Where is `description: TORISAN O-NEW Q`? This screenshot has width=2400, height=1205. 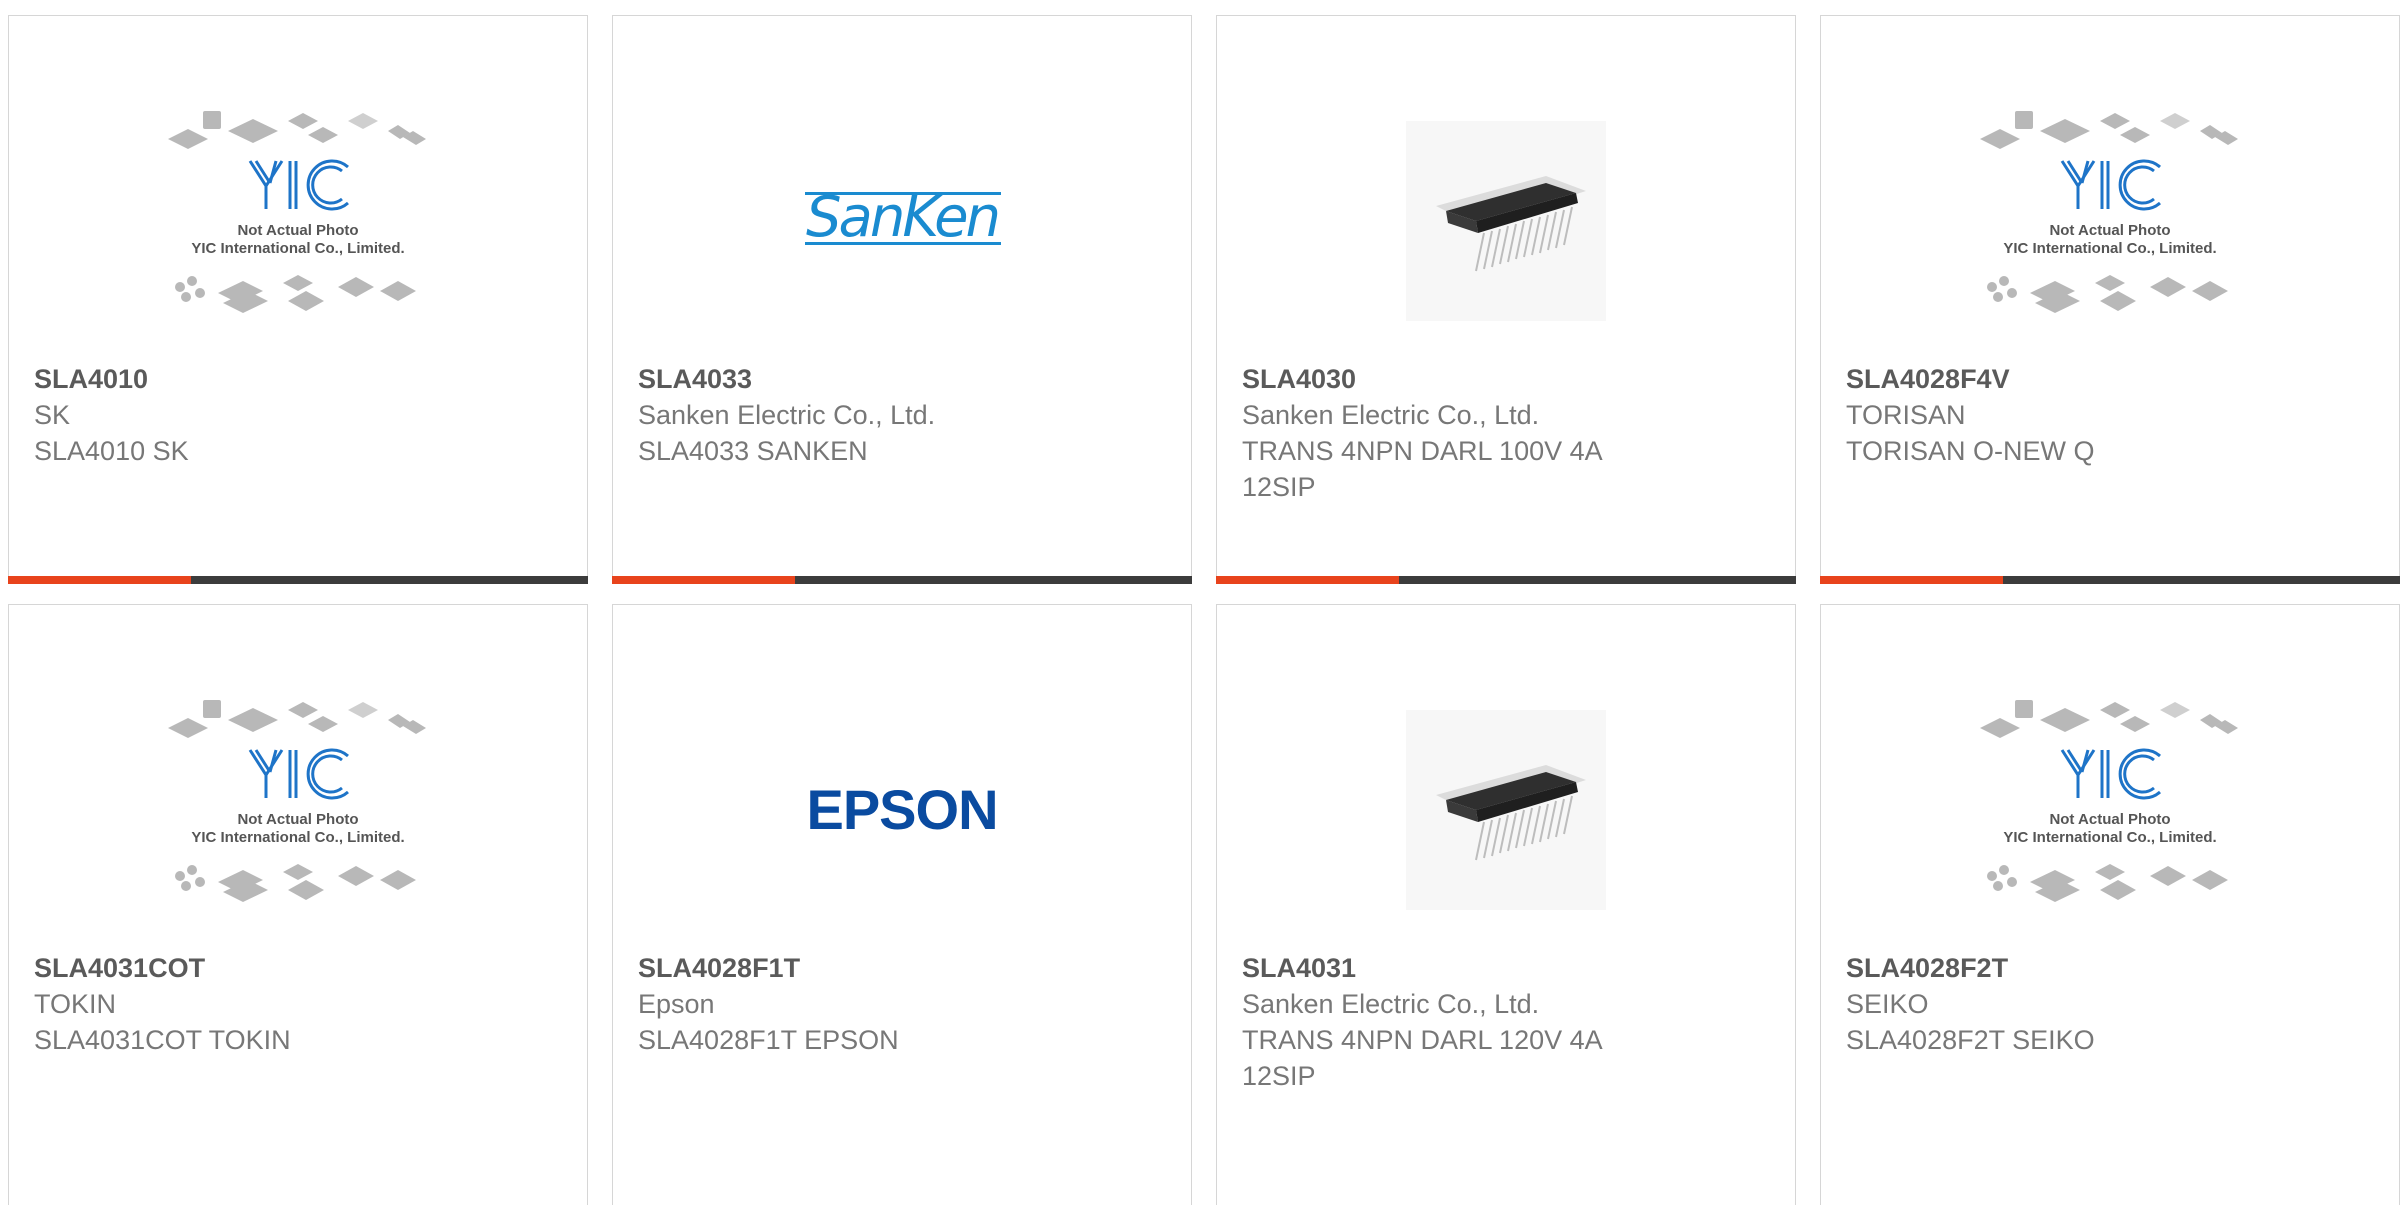
description: TORISAN O-NEW Q is located at coordinates (1970, 451).